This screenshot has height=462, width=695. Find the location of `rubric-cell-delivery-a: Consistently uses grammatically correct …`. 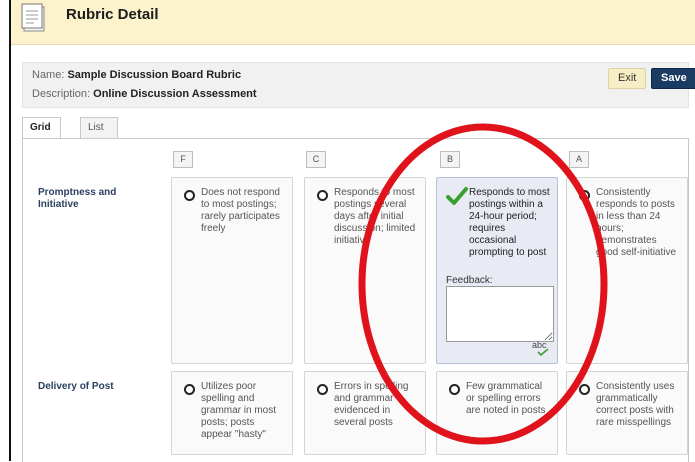

rubric-cell-delivery-a: Consistently uses grammatically correct … is located at coordinates (627, 413).